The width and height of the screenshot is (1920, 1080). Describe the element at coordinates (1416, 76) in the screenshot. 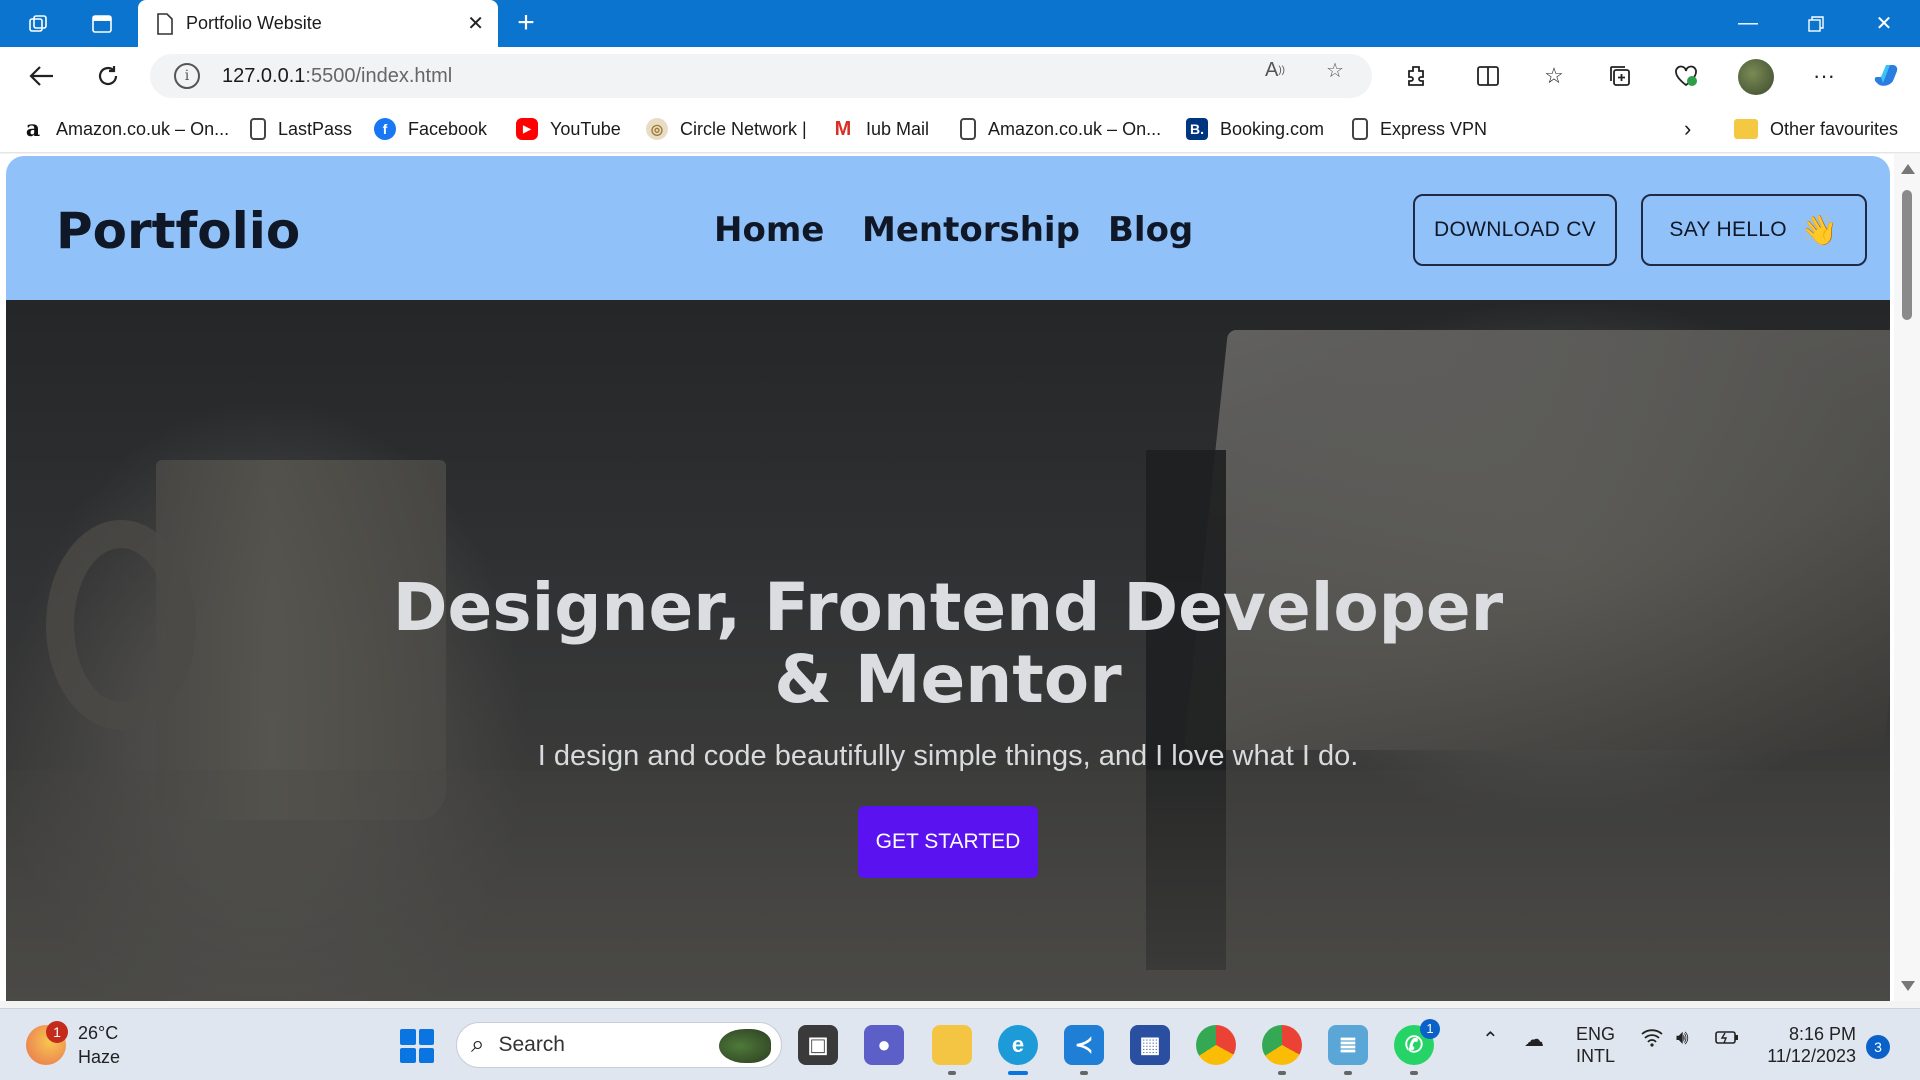

I see `extensions-icon` at that location.